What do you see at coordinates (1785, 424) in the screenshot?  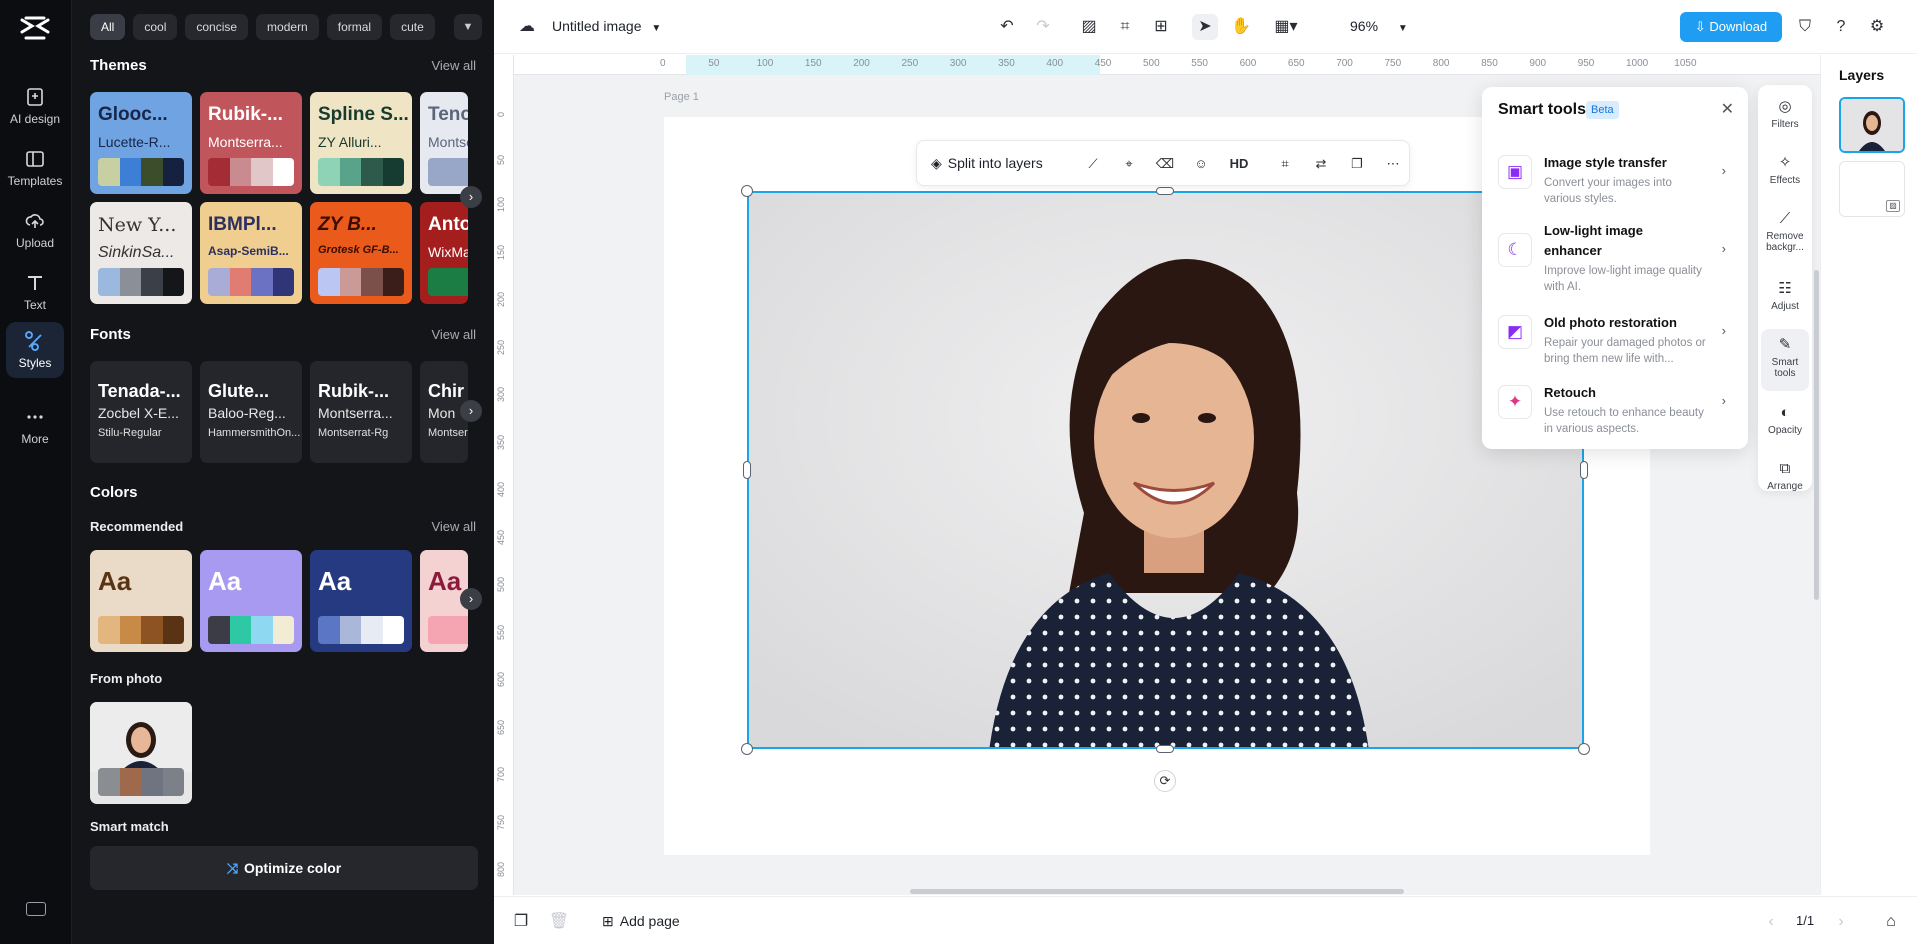 I see `side-tool-opacity: ◐ Opacity` at bounding box center [1785, 424].